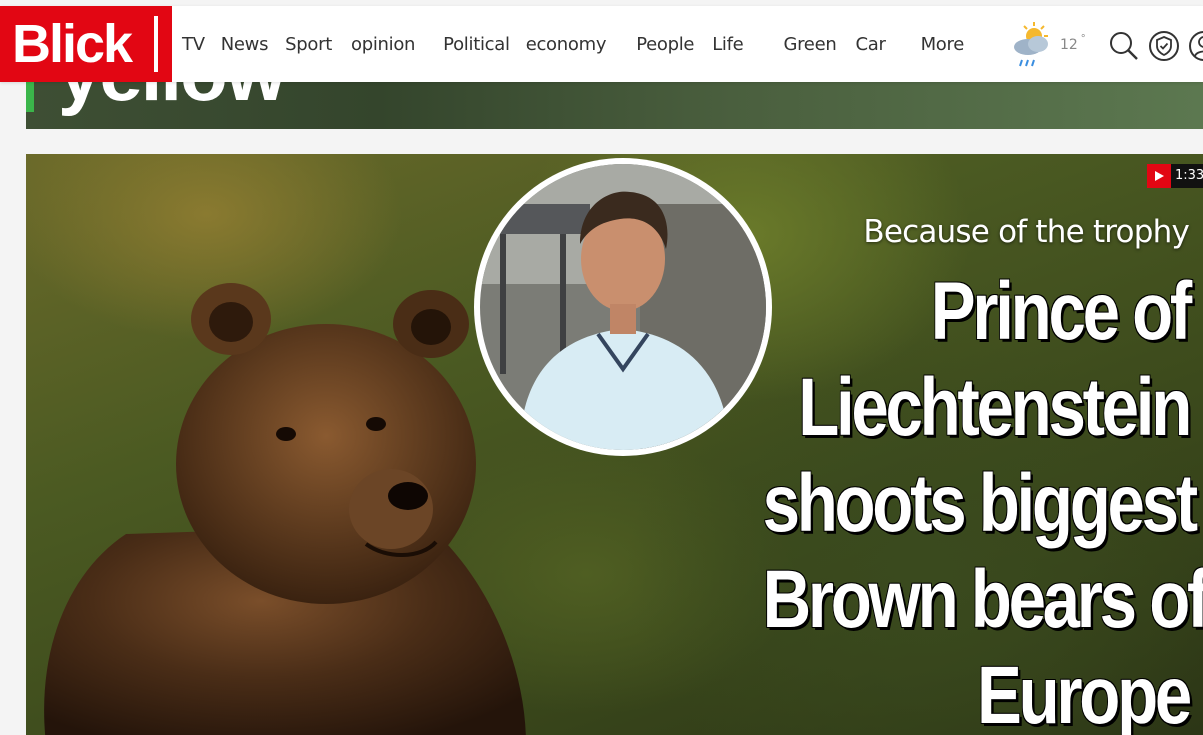 The image size is (1203, 735). Describe the element at coordinates (614, 105) in the screenshot. I see `previous-teaser: yellow` at that location.